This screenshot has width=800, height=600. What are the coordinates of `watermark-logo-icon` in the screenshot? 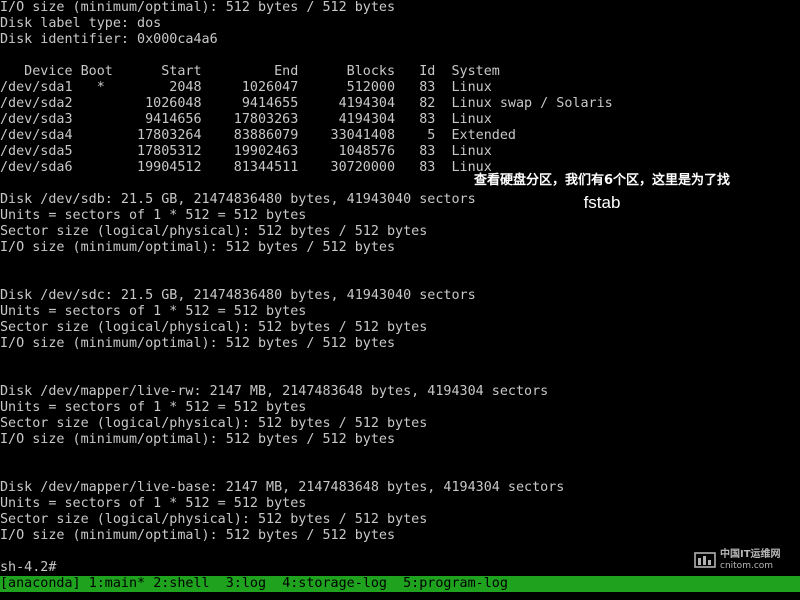 It's located at (705, 560).